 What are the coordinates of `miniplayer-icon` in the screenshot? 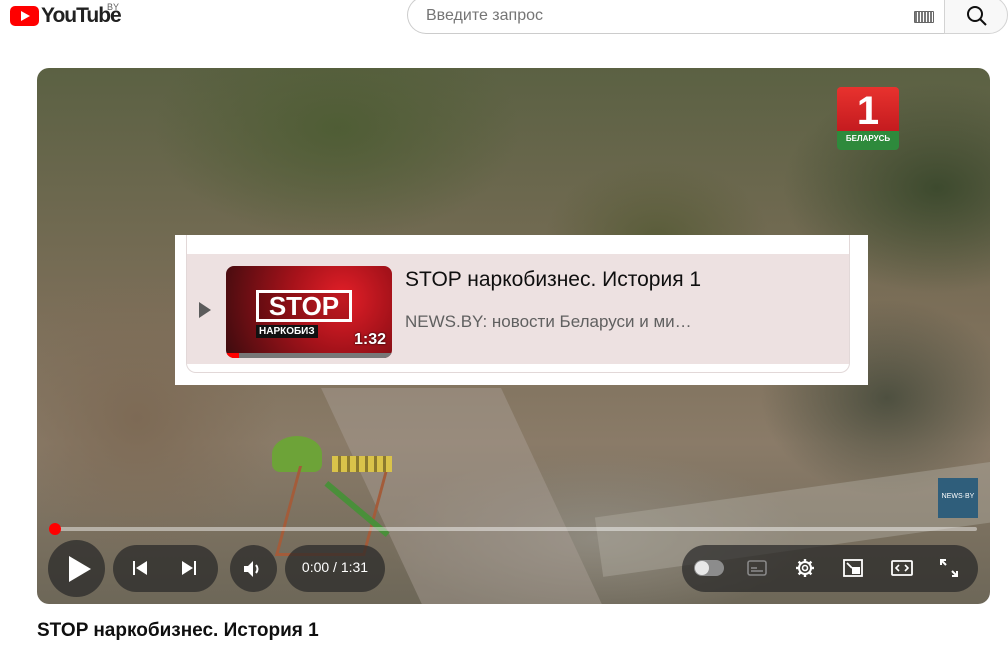 It's located at (853, 568).